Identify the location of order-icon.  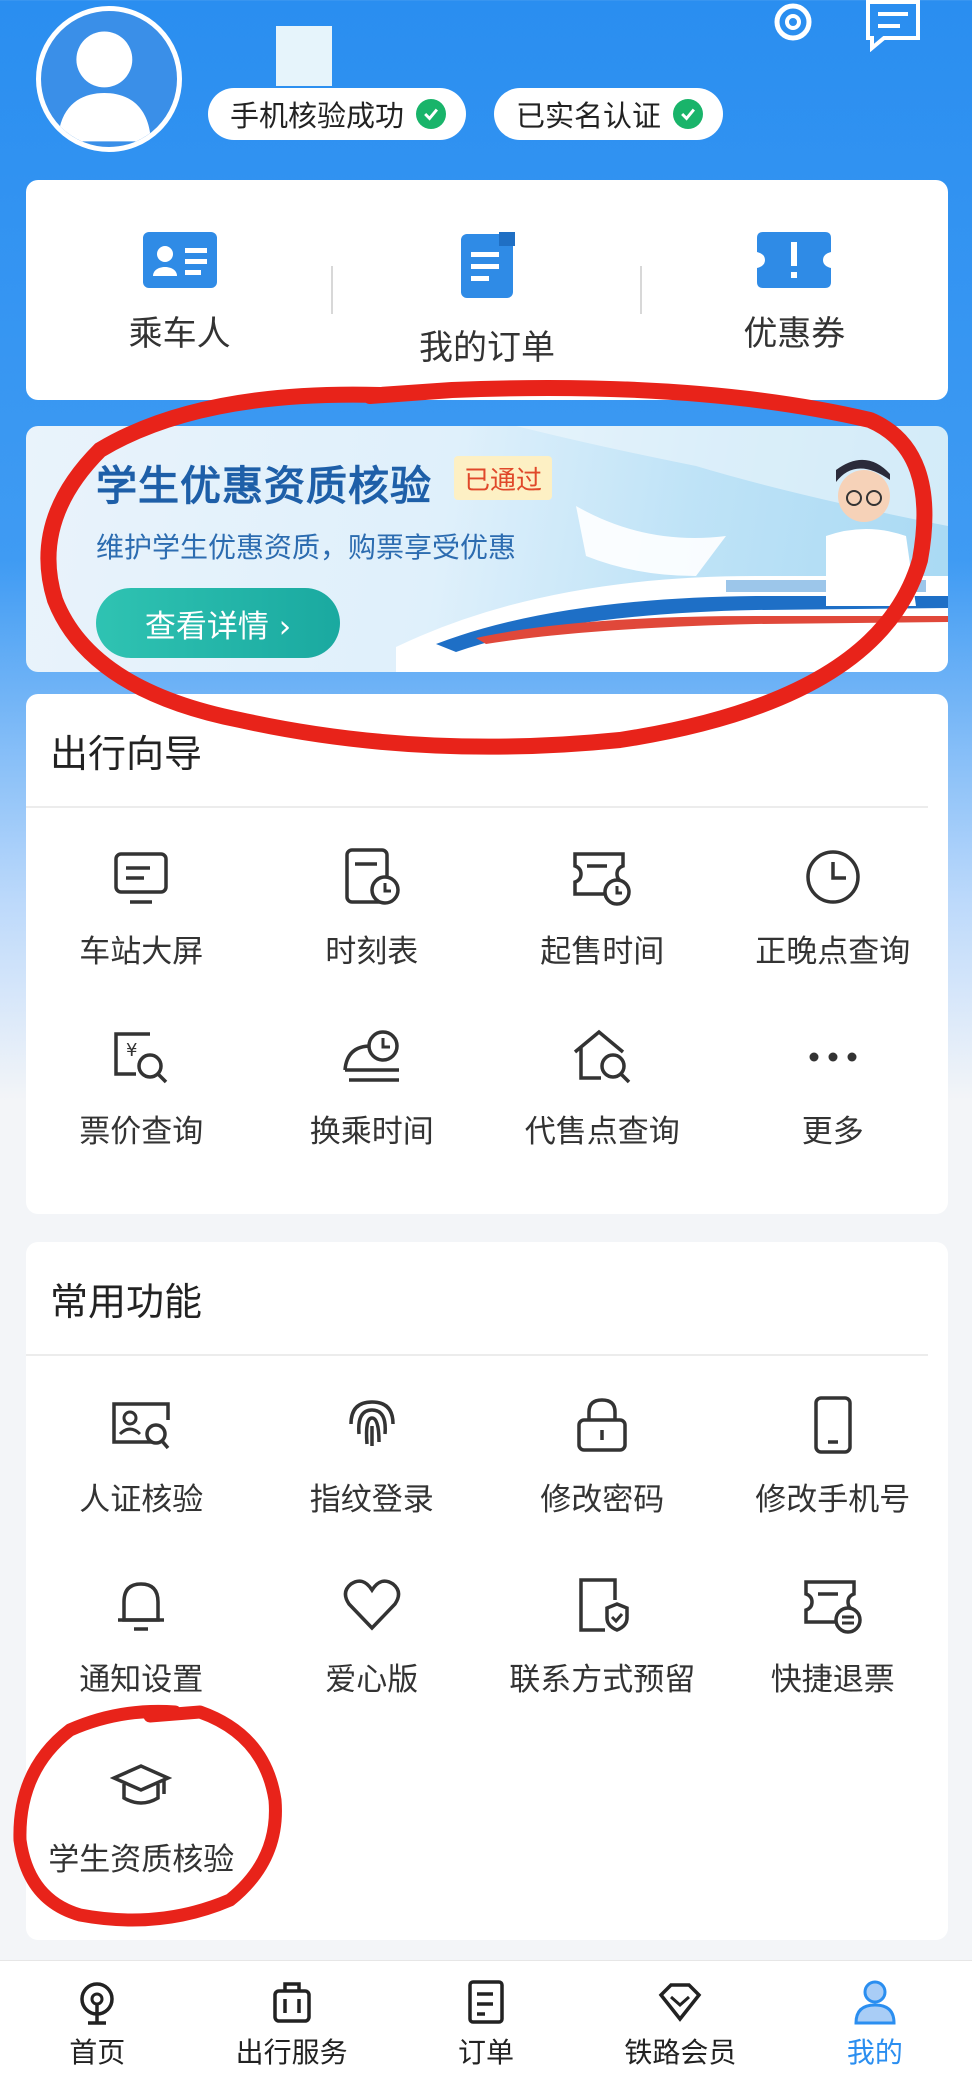
(486, 2002).